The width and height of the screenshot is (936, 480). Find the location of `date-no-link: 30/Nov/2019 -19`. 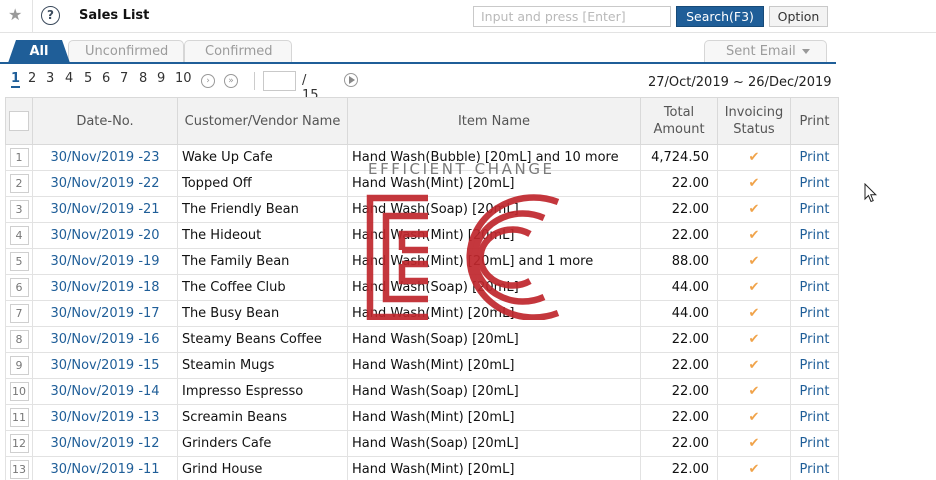

date-no-link: 30/Nov/2019 -19 is located at coordinates (105, 261).